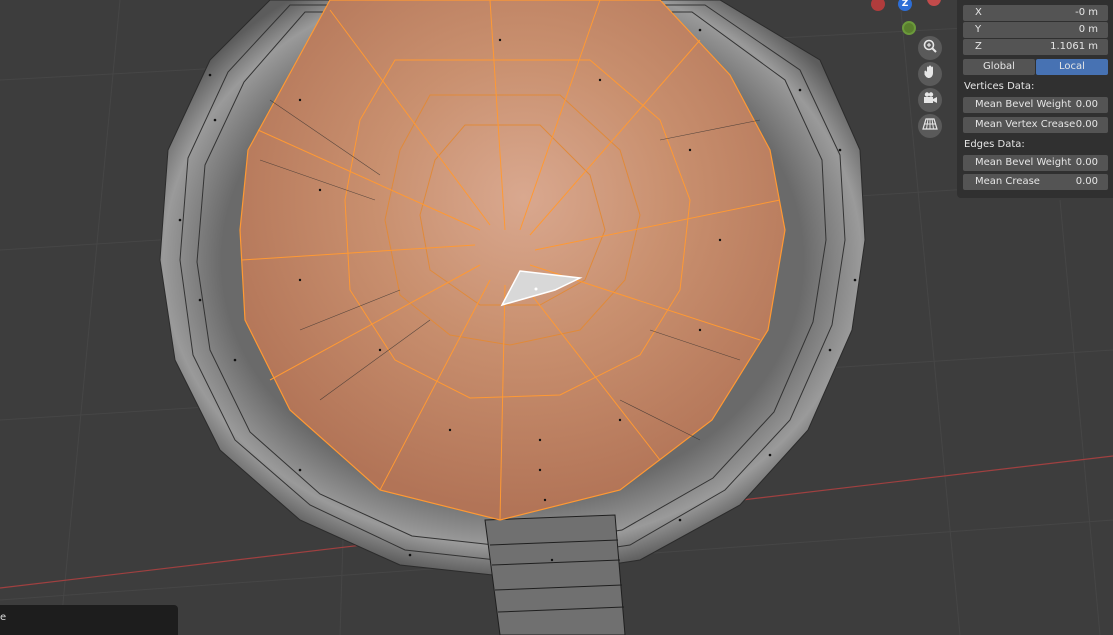 The image size is (1113, 635). I want to click on zoom-button, so click(930, 48).